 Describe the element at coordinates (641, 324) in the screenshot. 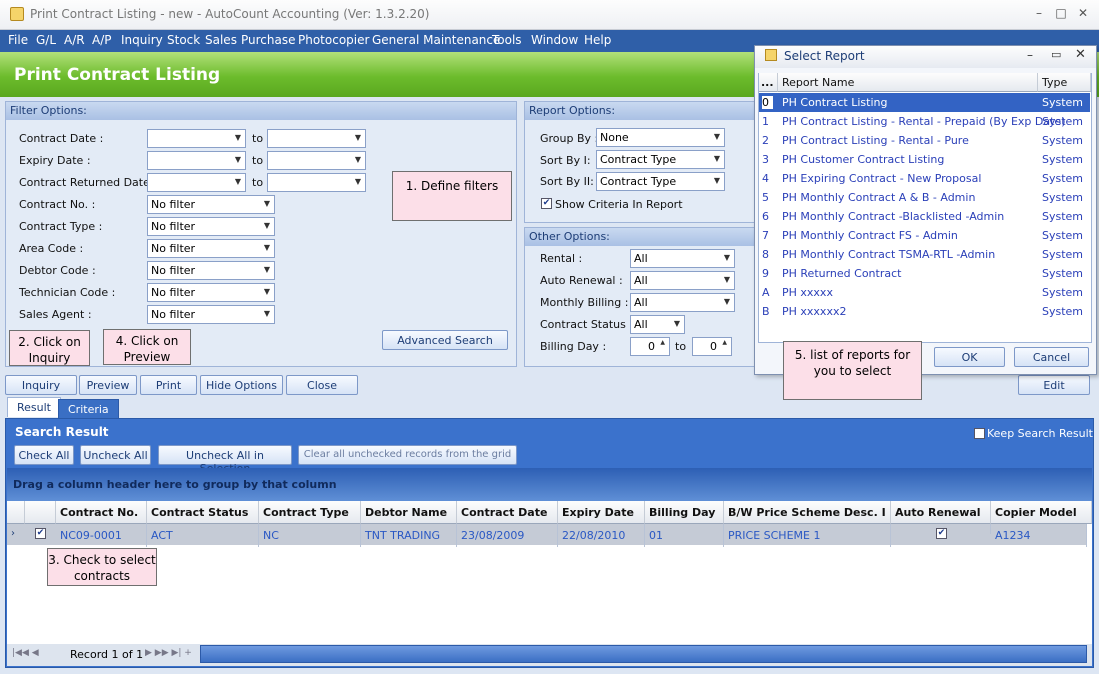

I see `contract-status-value: All` at that location.